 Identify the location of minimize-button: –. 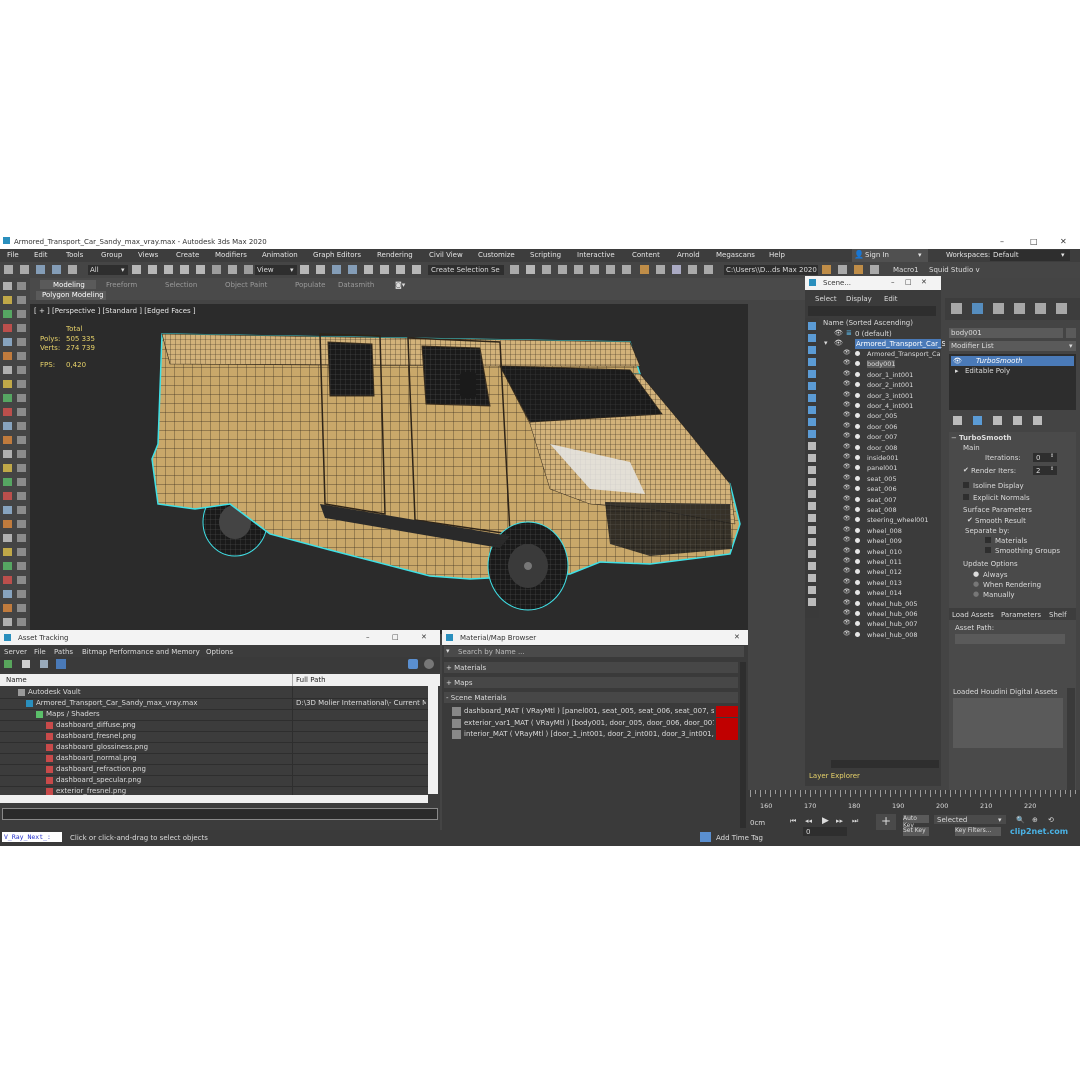
(893, 282).